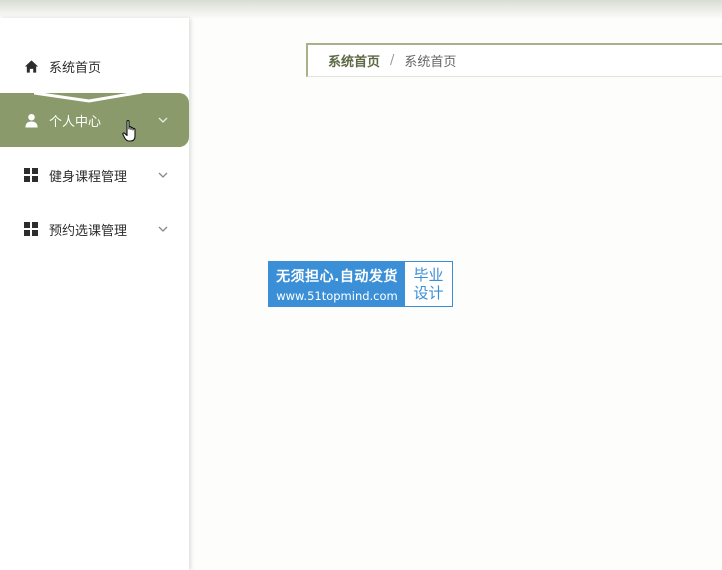 Image resolution: width=722 pixels, height=570 pixels. What do you see at coordinates (428, 275) in the screenshot?
I see `watermark-right-top: 毕业` at bounding box center [428, 275].